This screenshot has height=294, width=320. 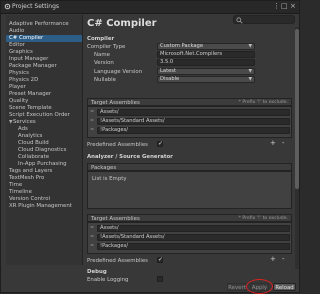 I want to click on nullable-value: Disable, so click(x=170, y=79).